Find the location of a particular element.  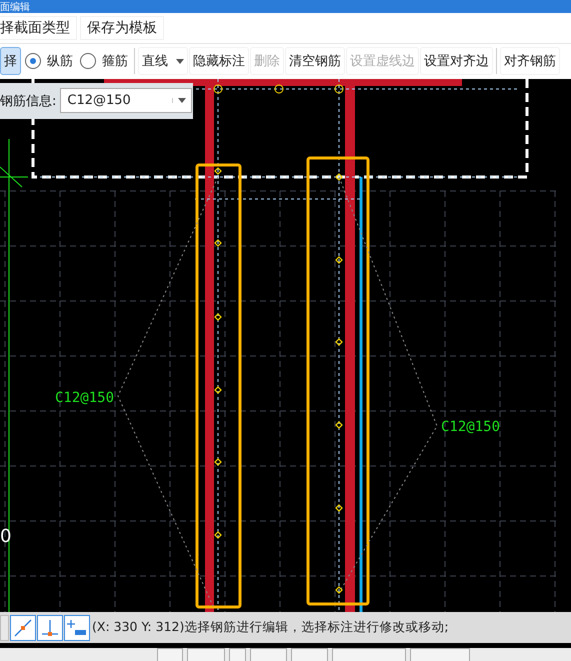

axis-cross-icon is located at coordinates (14, 375).